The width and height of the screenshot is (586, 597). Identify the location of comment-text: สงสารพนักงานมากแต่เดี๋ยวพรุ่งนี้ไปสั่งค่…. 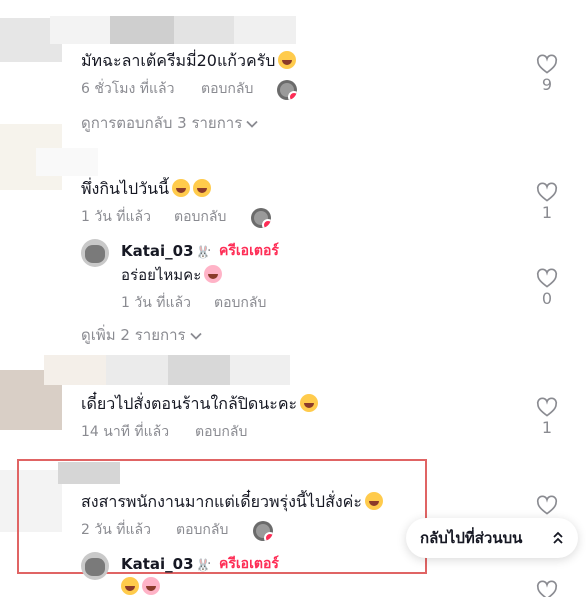
(232, 502).